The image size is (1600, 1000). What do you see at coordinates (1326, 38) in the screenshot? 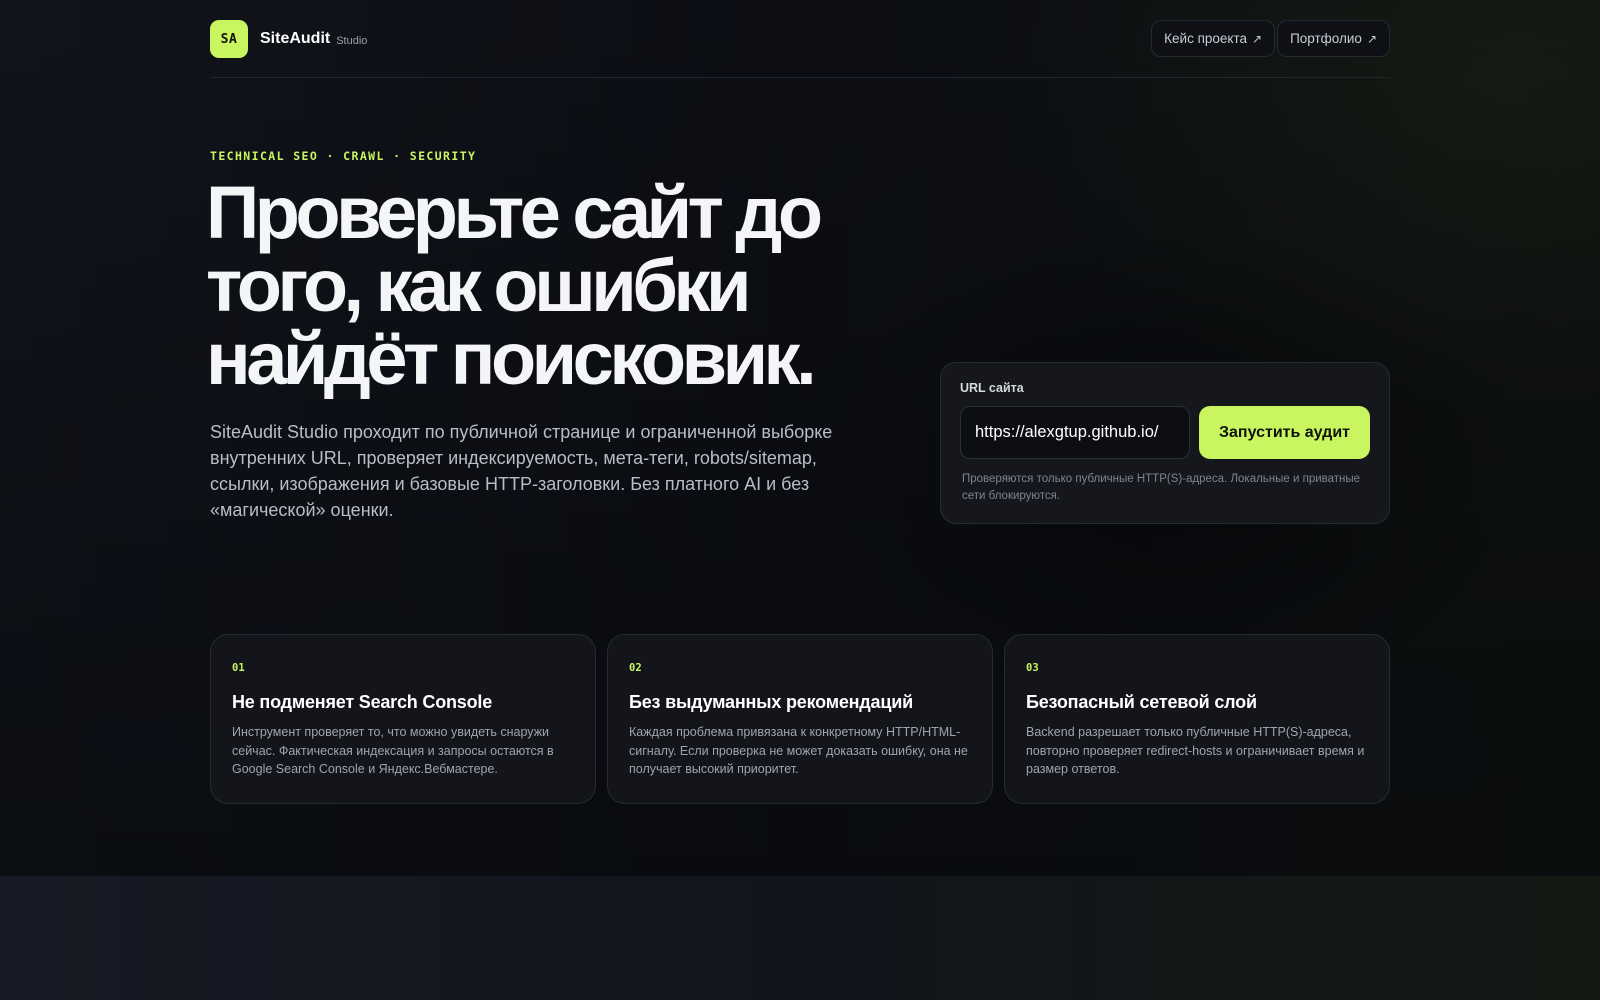
I see `nav-link-label: Портфолио` at bounding box center [1326, 38].